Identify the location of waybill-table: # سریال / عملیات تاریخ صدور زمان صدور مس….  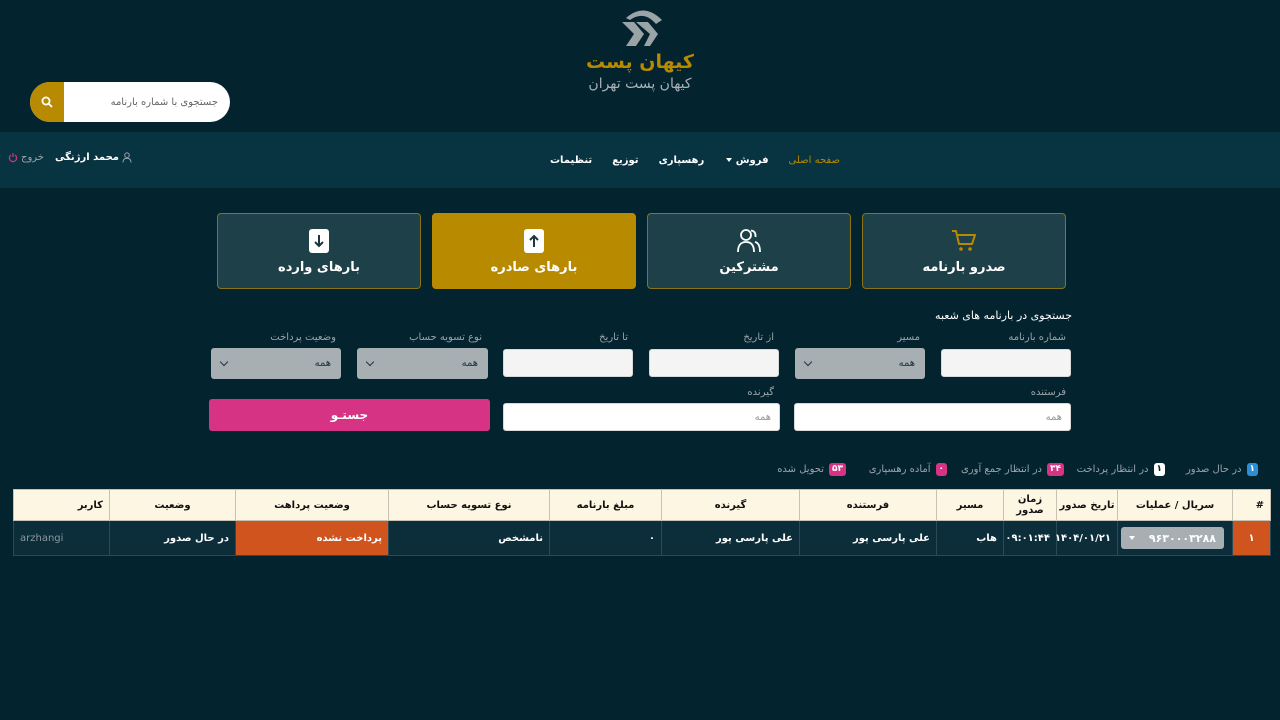
(642, 522).